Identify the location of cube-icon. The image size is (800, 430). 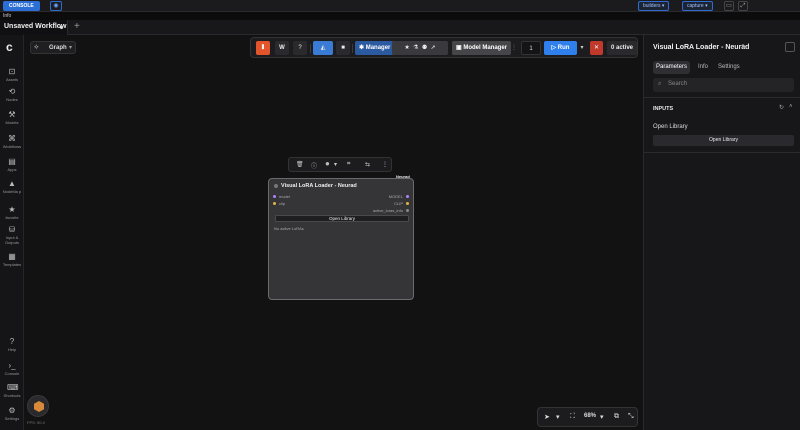
(39, 406).